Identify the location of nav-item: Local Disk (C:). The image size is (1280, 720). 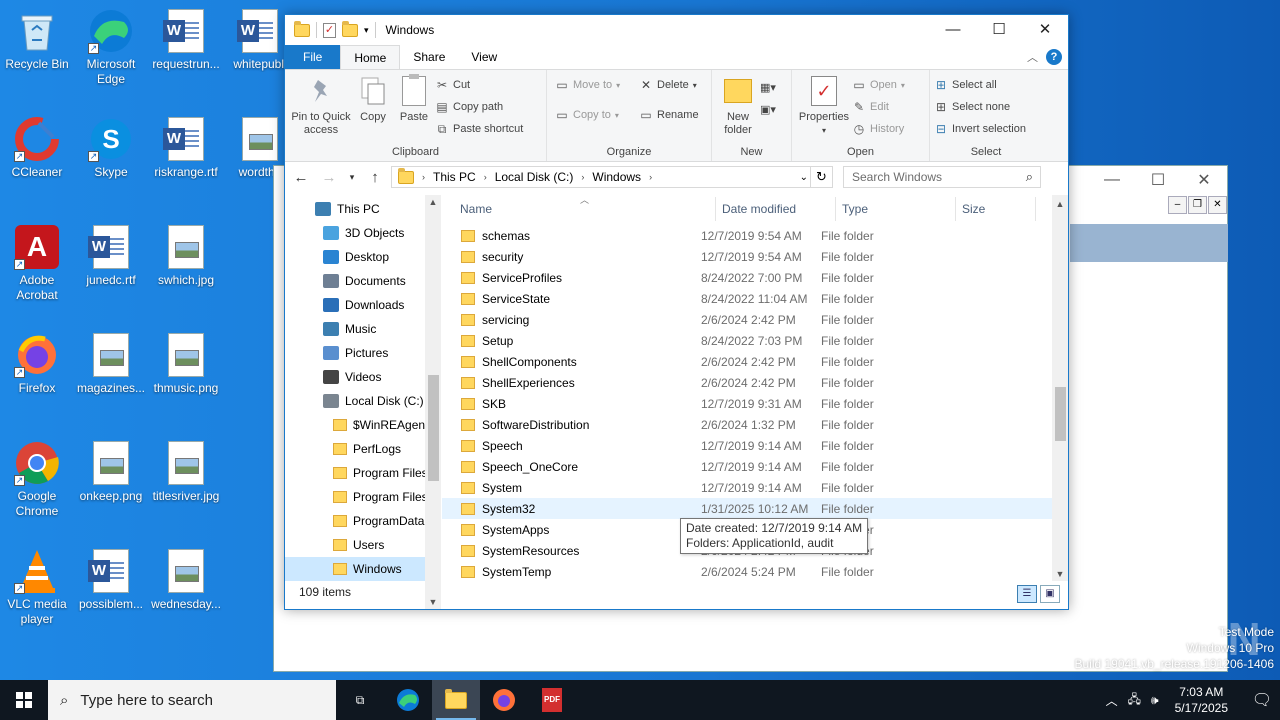
(363, 401).